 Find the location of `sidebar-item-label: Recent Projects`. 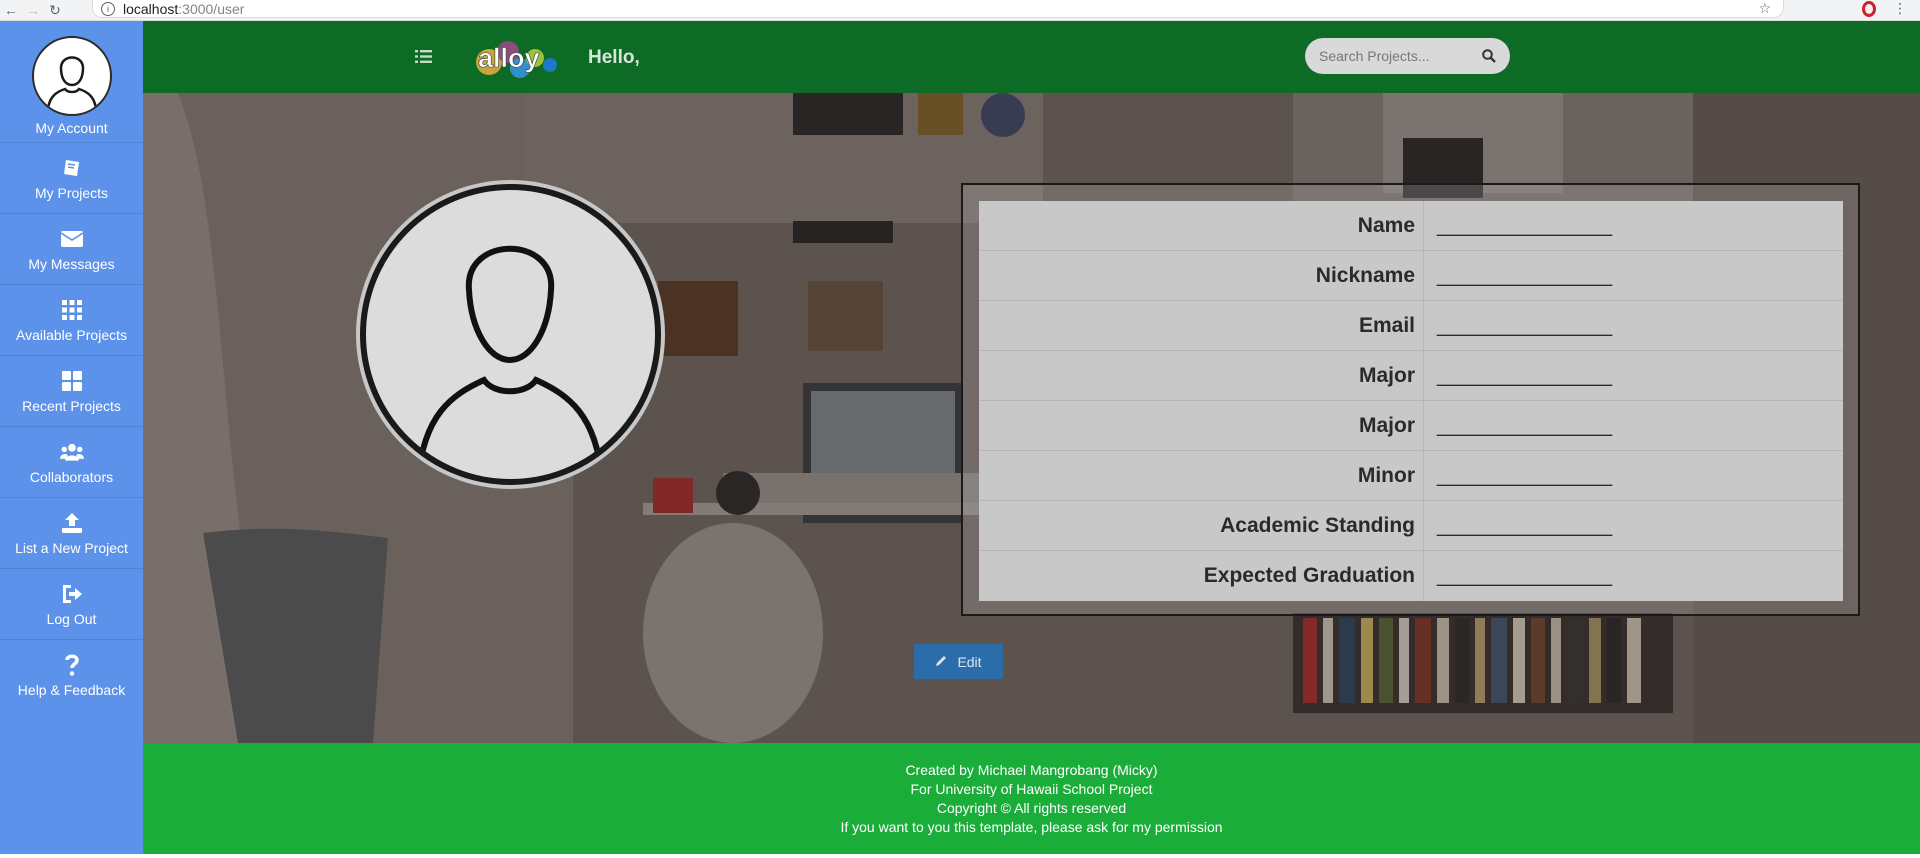

sidebar-item-label: Recent Projects is located at coordinates (71, 405).